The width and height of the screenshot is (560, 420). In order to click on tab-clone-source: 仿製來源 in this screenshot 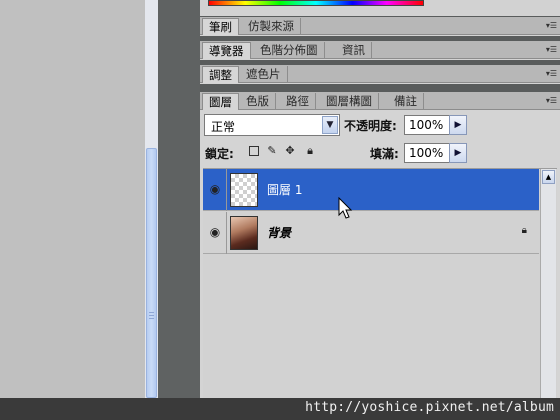, I will do `click(271, 26)`.